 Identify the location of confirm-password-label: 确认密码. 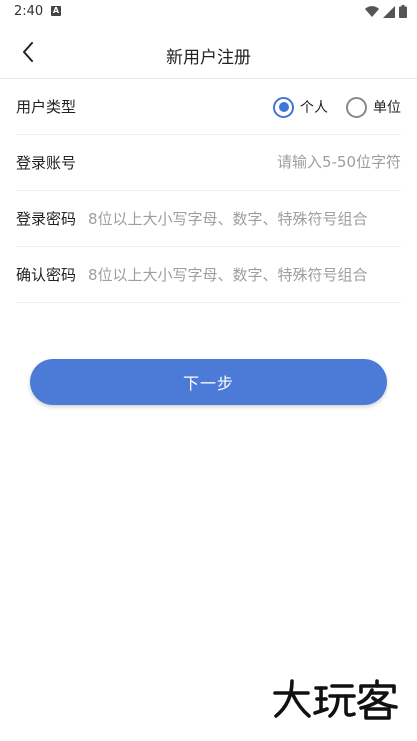
(46, 275).